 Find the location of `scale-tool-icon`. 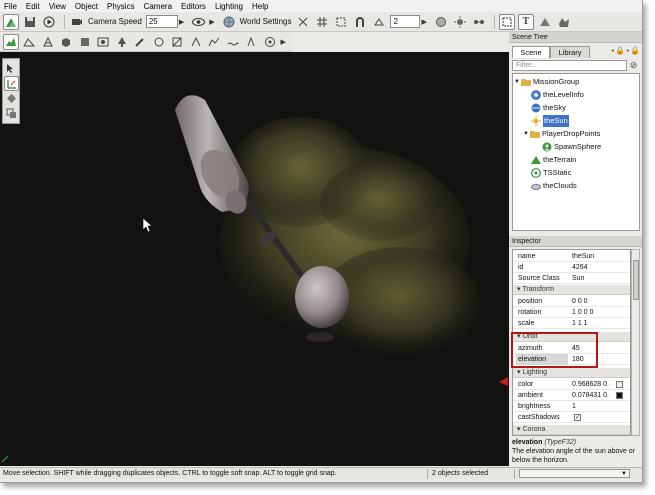

scale-tool-icon is located at coordinates (11, 113).